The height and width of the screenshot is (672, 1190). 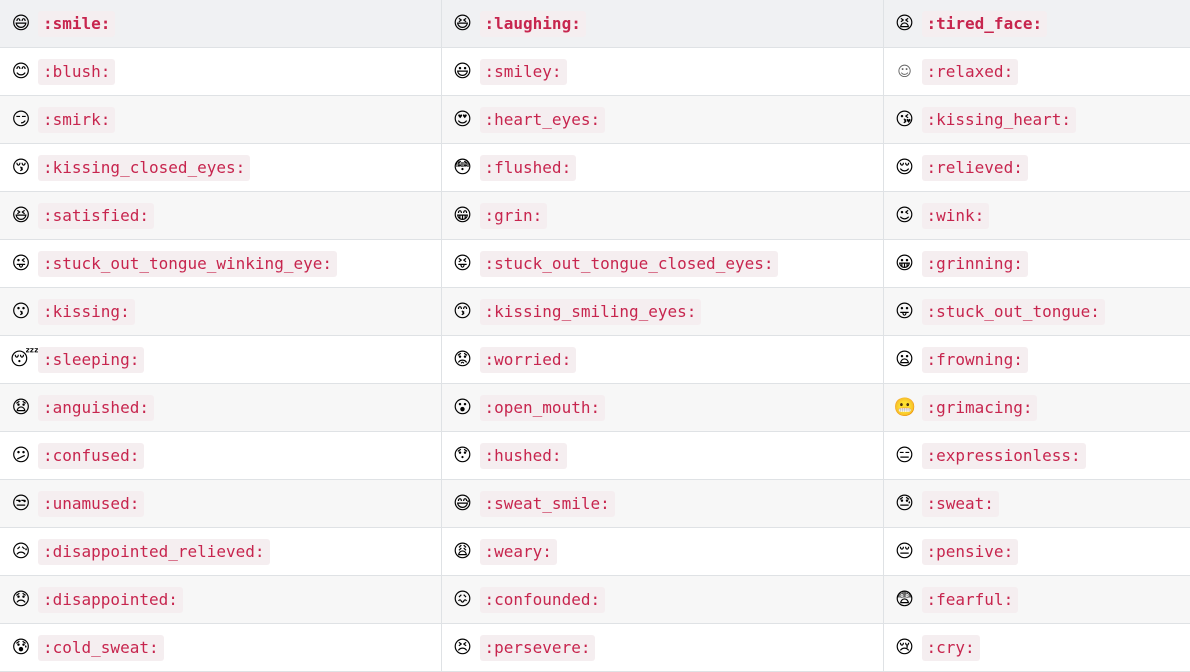 I want to click on expressionless-icon: 😑, so click(x=904, y=455).